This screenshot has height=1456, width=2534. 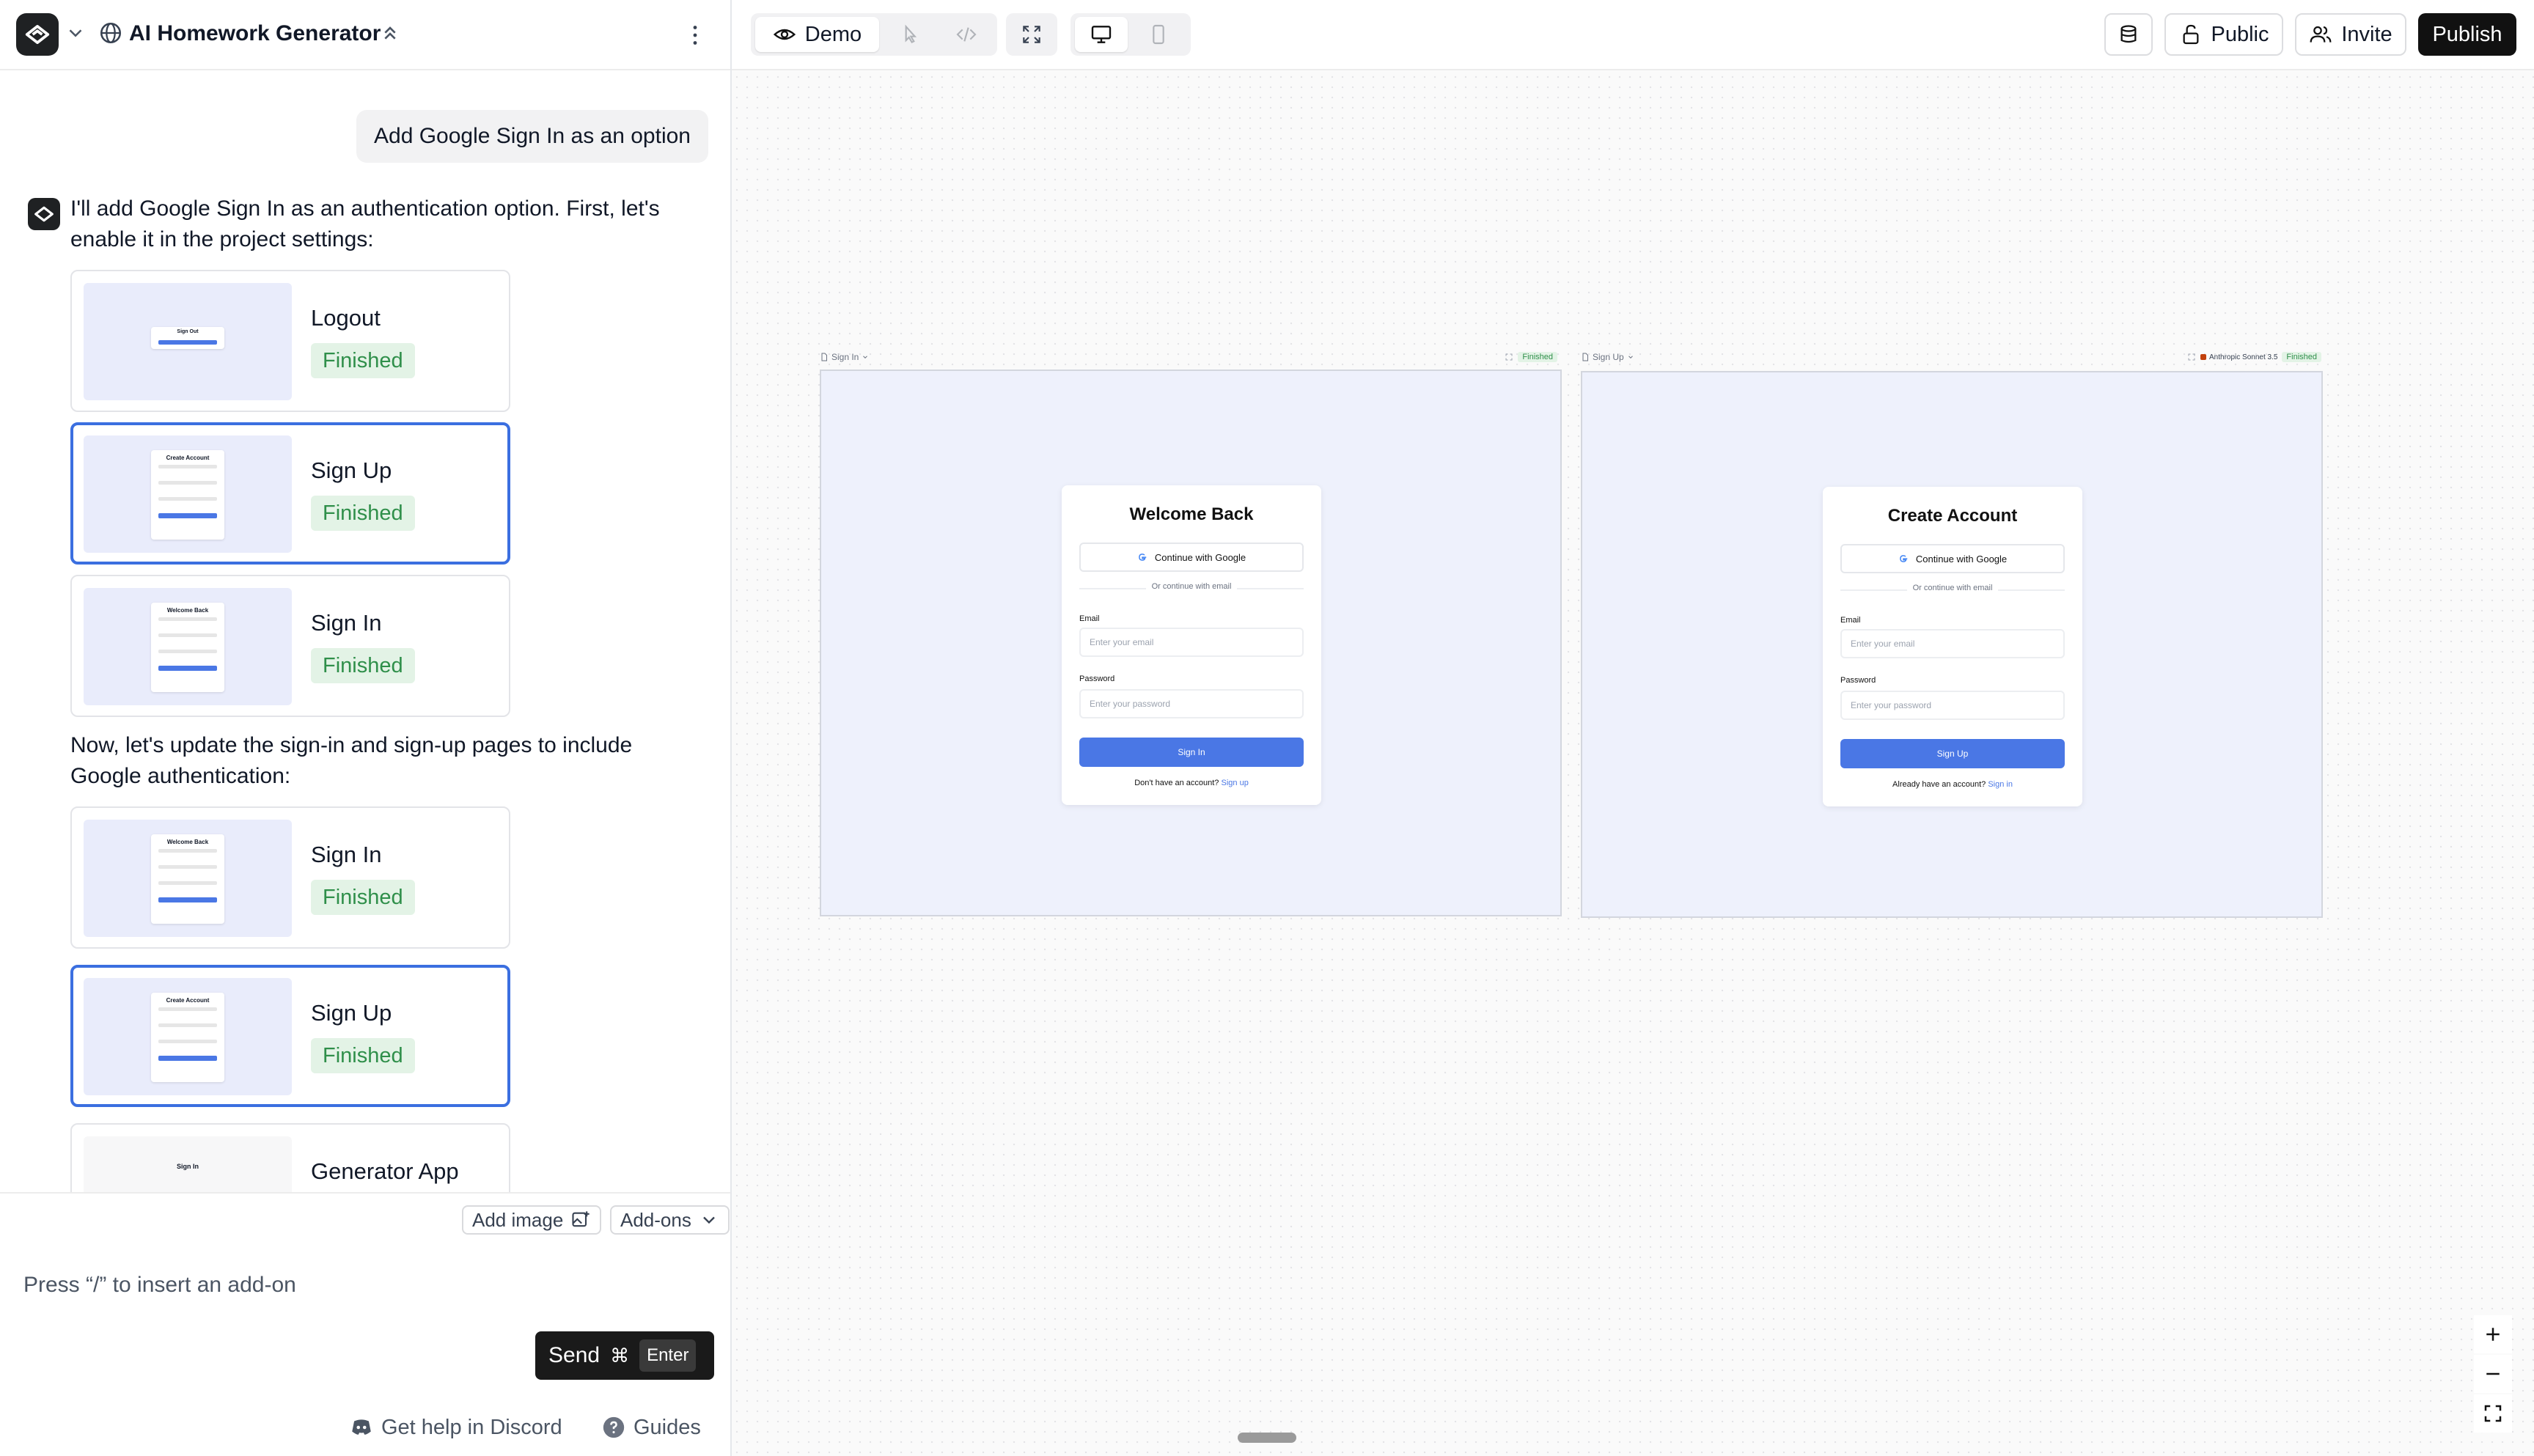 What do you see at coordinates (1191, 752) in the screenshot?
I see `signin-button: Sign In` at bounding box center [1191, 752].